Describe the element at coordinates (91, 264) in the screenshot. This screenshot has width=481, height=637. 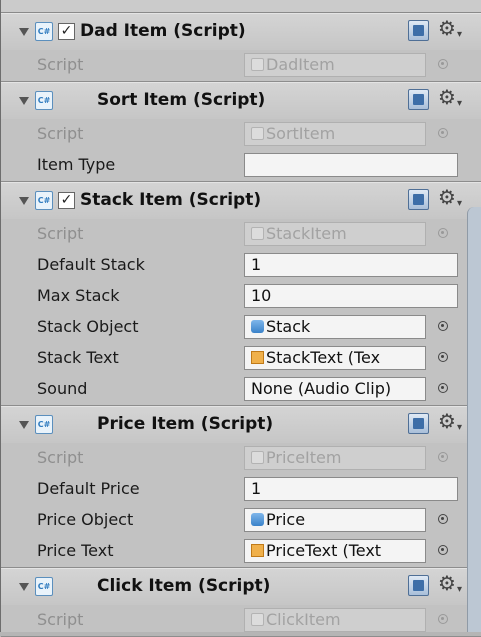
I see `property-label: Default Stack` at that location.